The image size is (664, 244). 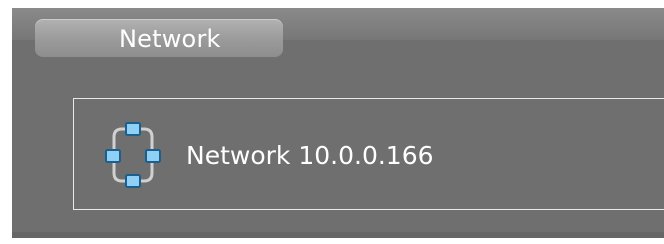 What do you see at coordinates (338, 235) in the screenshot?
I see `window-bottom-band` at bounding box center [338, 235].